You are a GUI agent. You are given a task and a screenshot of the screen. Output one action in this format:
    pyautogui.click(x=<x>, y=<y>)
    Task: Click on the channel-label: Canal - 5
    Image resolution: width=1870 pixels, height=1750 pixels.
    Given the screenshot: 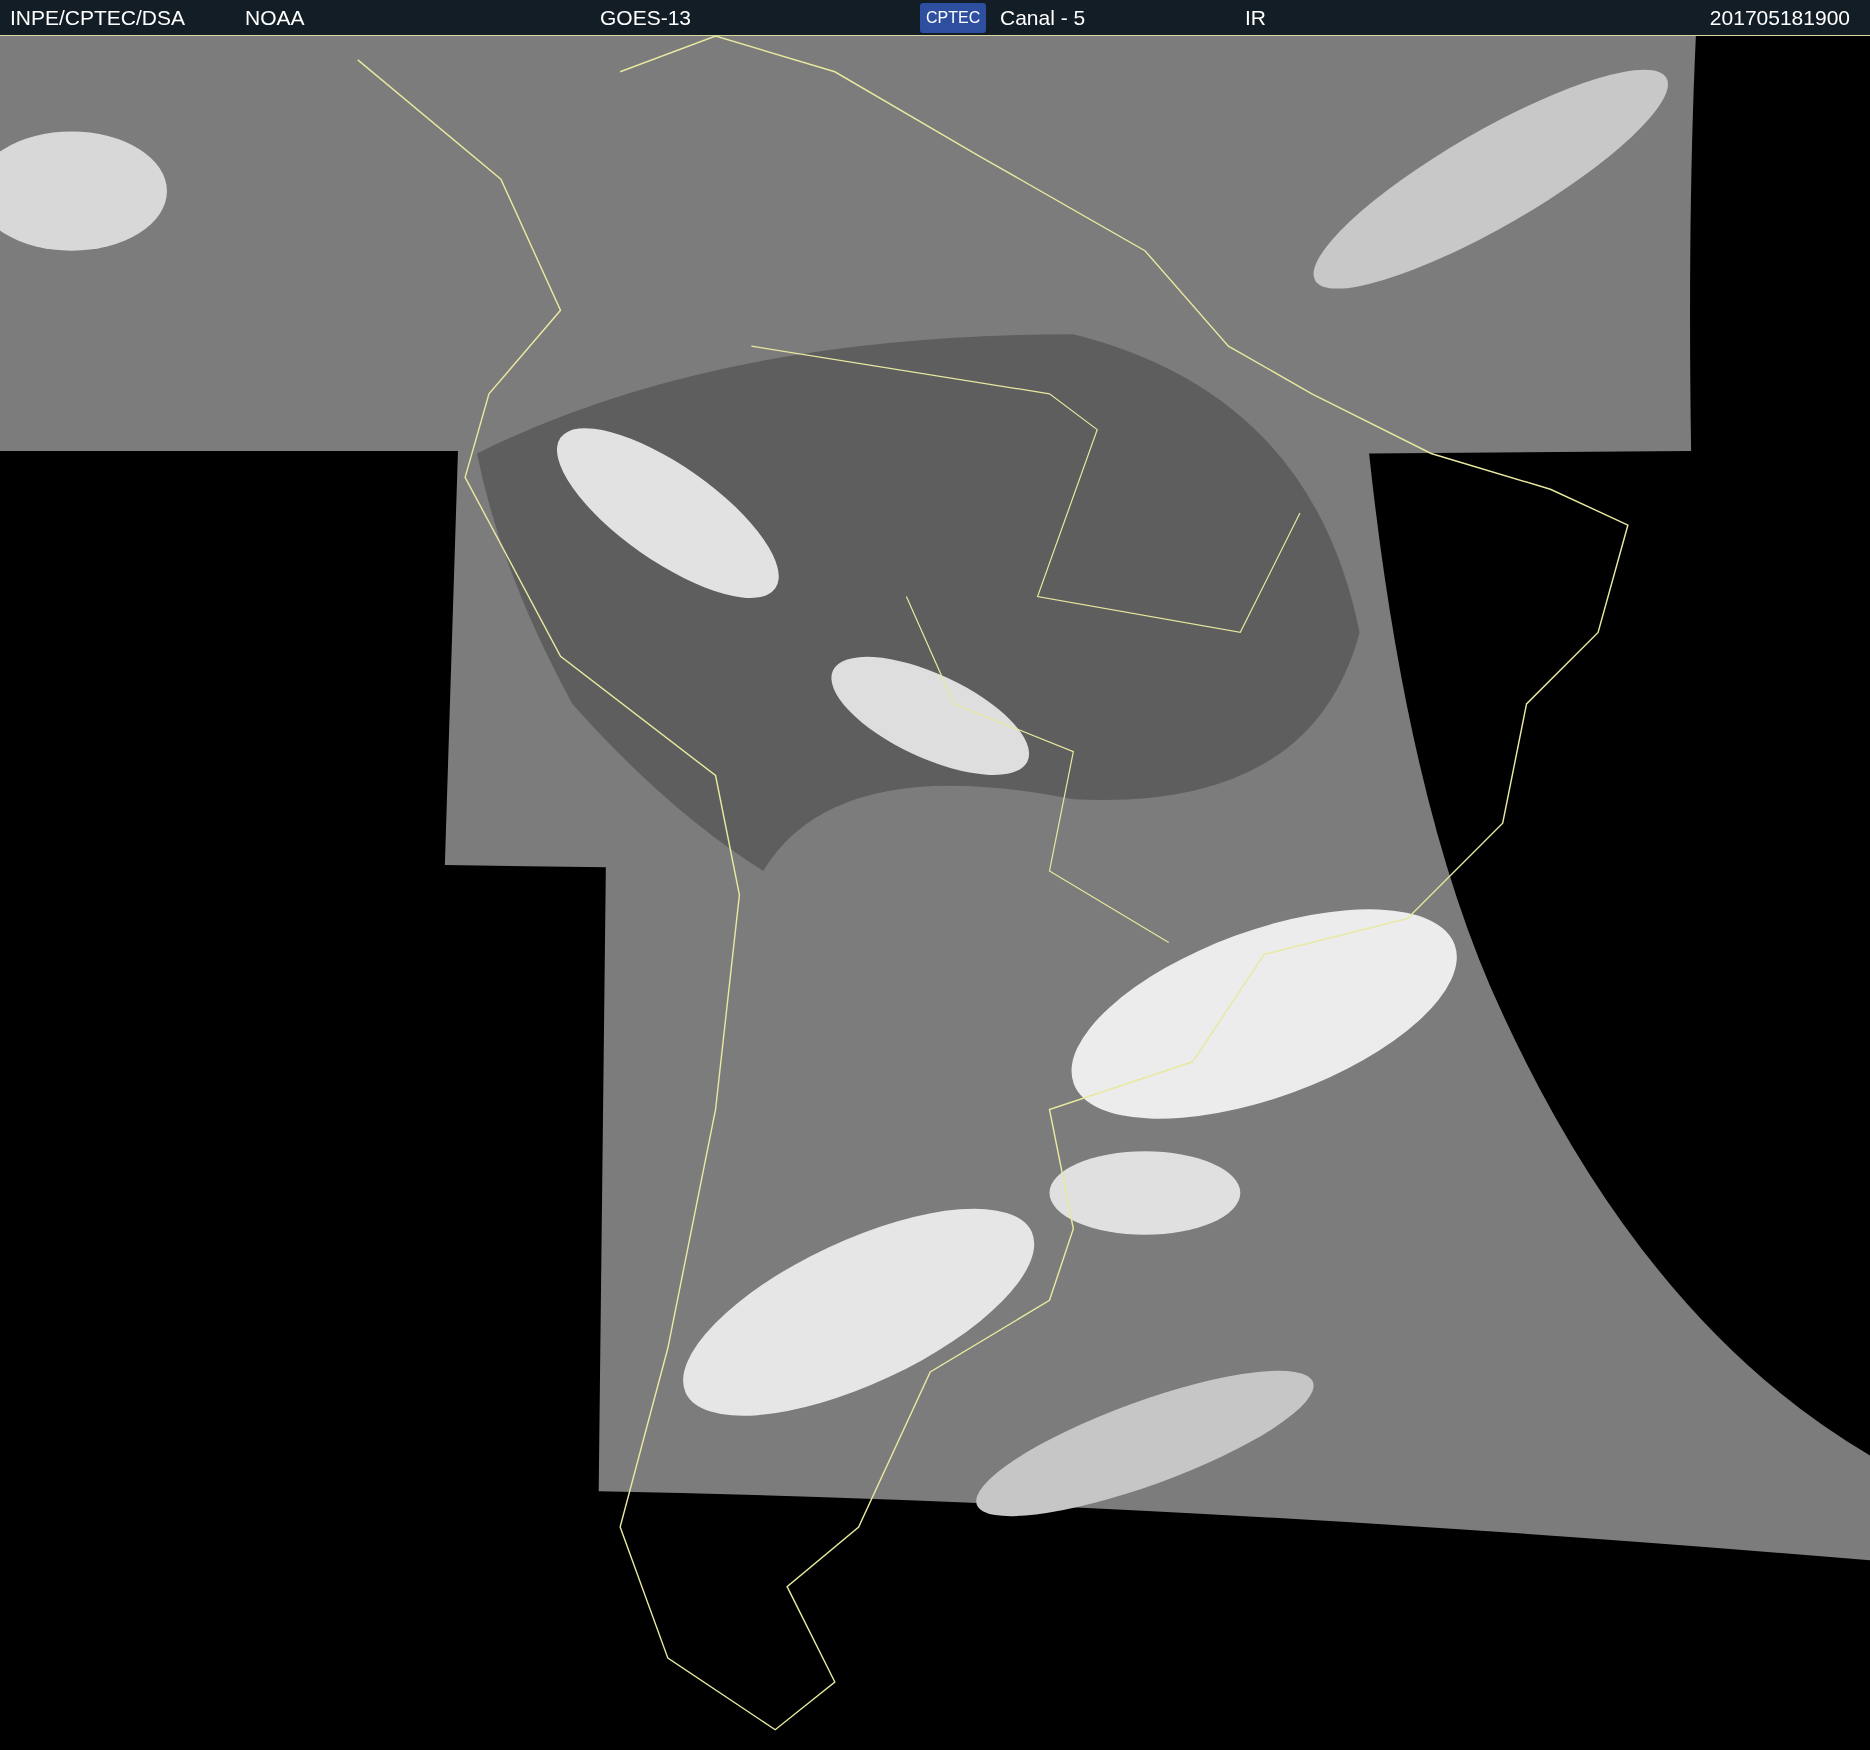 What is the action you would take?
    pyautogui.click(x=1043, y=17)
    